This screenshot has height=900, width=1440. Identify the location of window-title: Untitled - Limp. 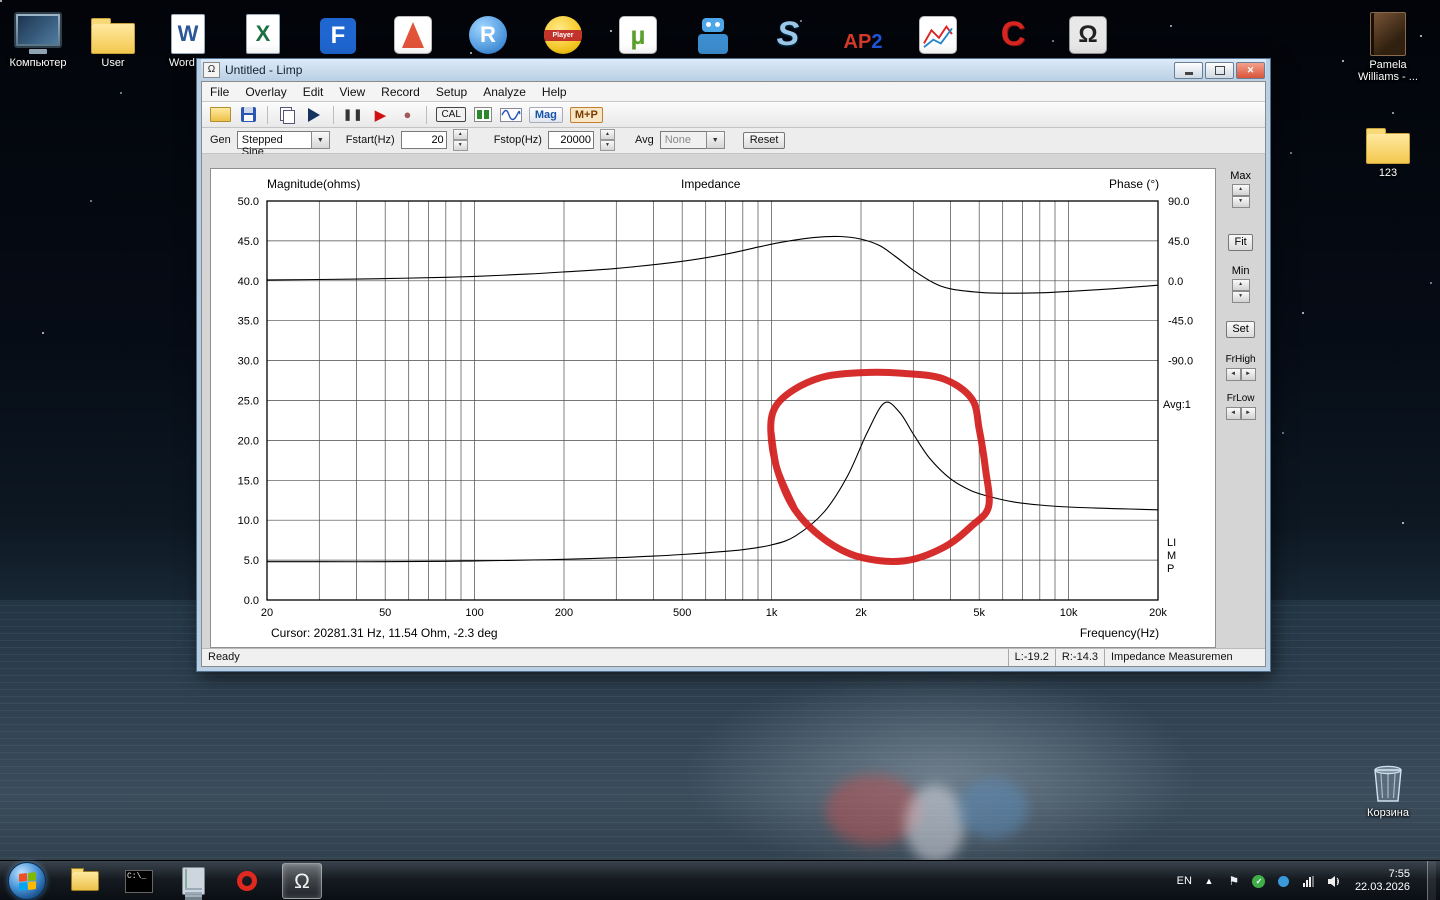
(264, 70).